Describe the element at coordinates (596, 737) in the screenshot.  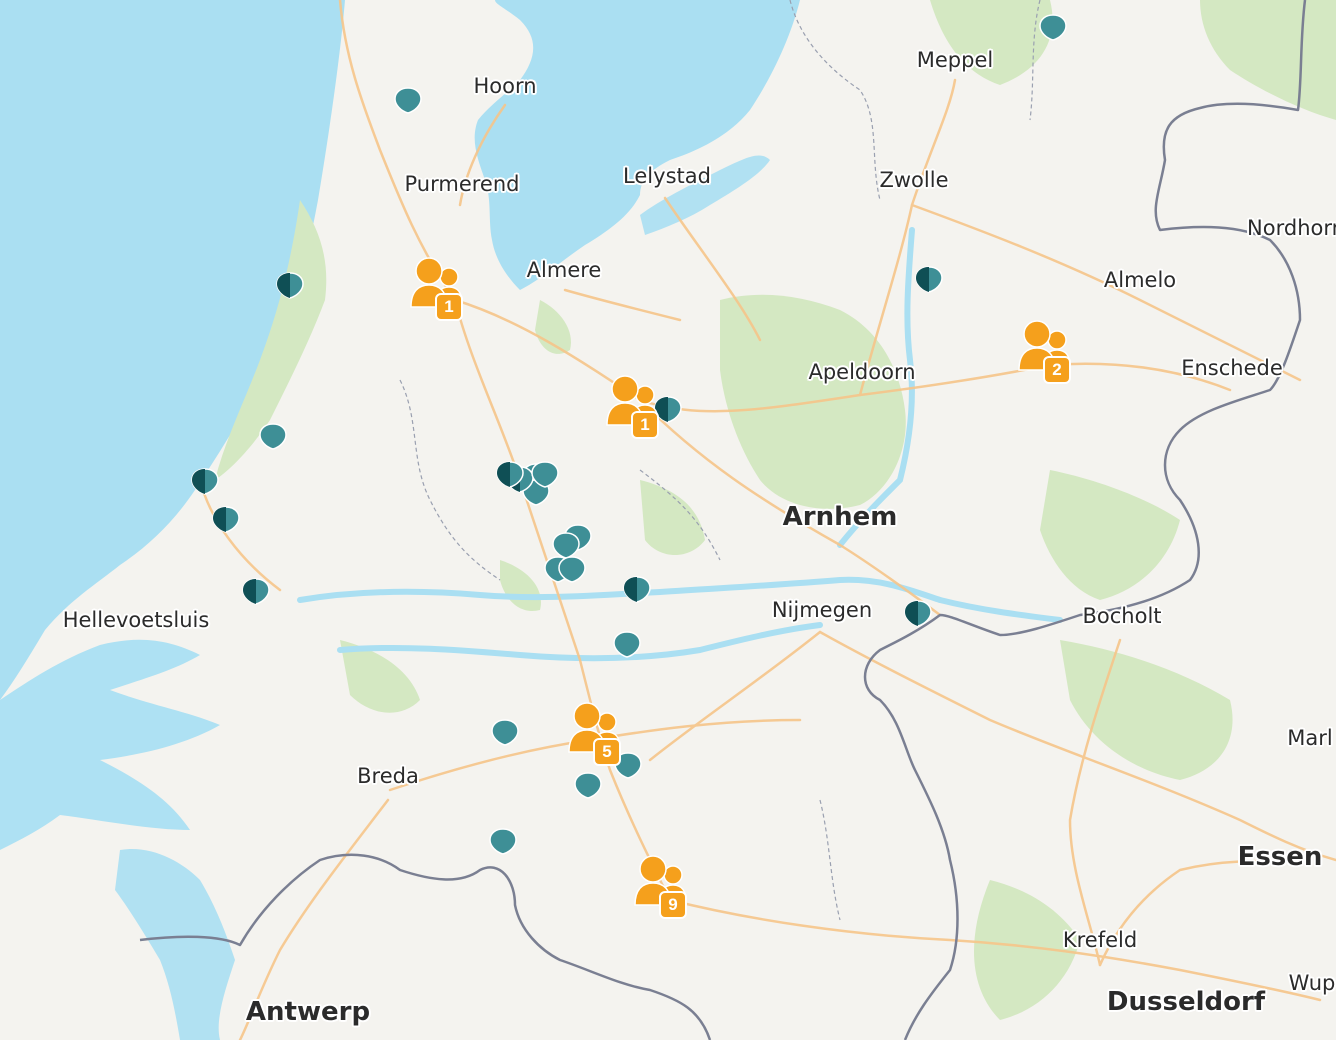
I see `cluster-marker: 5` at that location.